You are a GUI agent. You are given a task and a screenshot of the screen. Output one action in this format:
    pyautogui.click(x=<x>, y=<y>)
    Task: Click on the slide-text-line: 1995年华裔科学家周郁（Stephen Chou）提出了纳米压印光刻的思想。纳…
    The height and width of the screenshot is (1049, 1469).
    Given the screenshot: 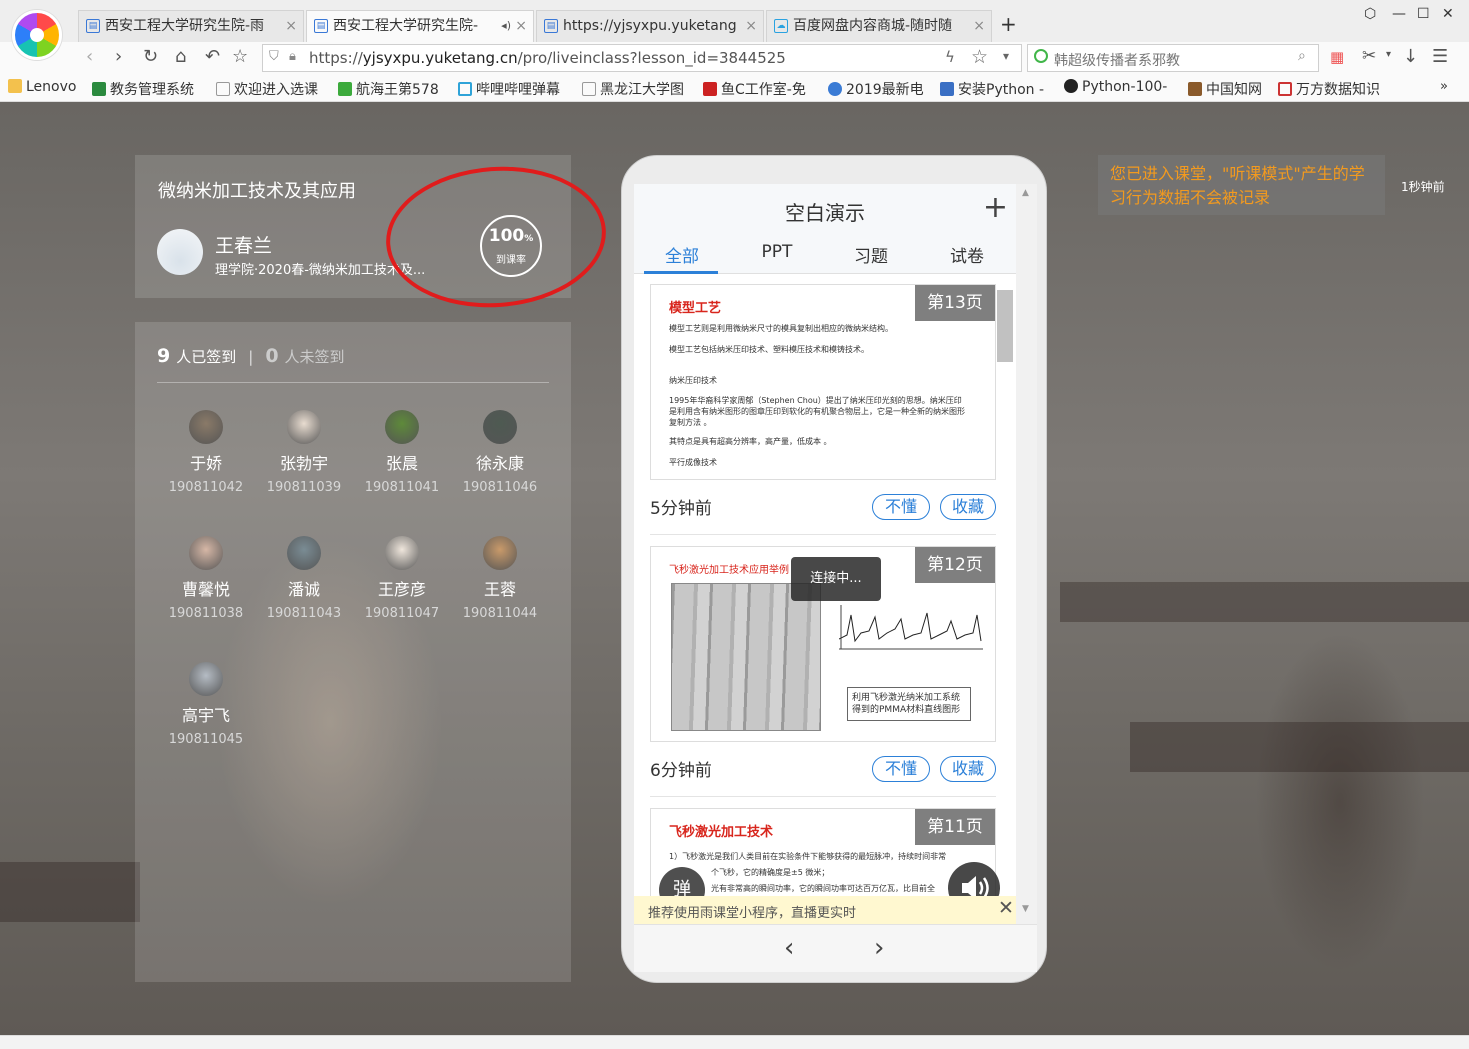 What is the action you would take?
    pyautogui.click(x=817, y=411)
    